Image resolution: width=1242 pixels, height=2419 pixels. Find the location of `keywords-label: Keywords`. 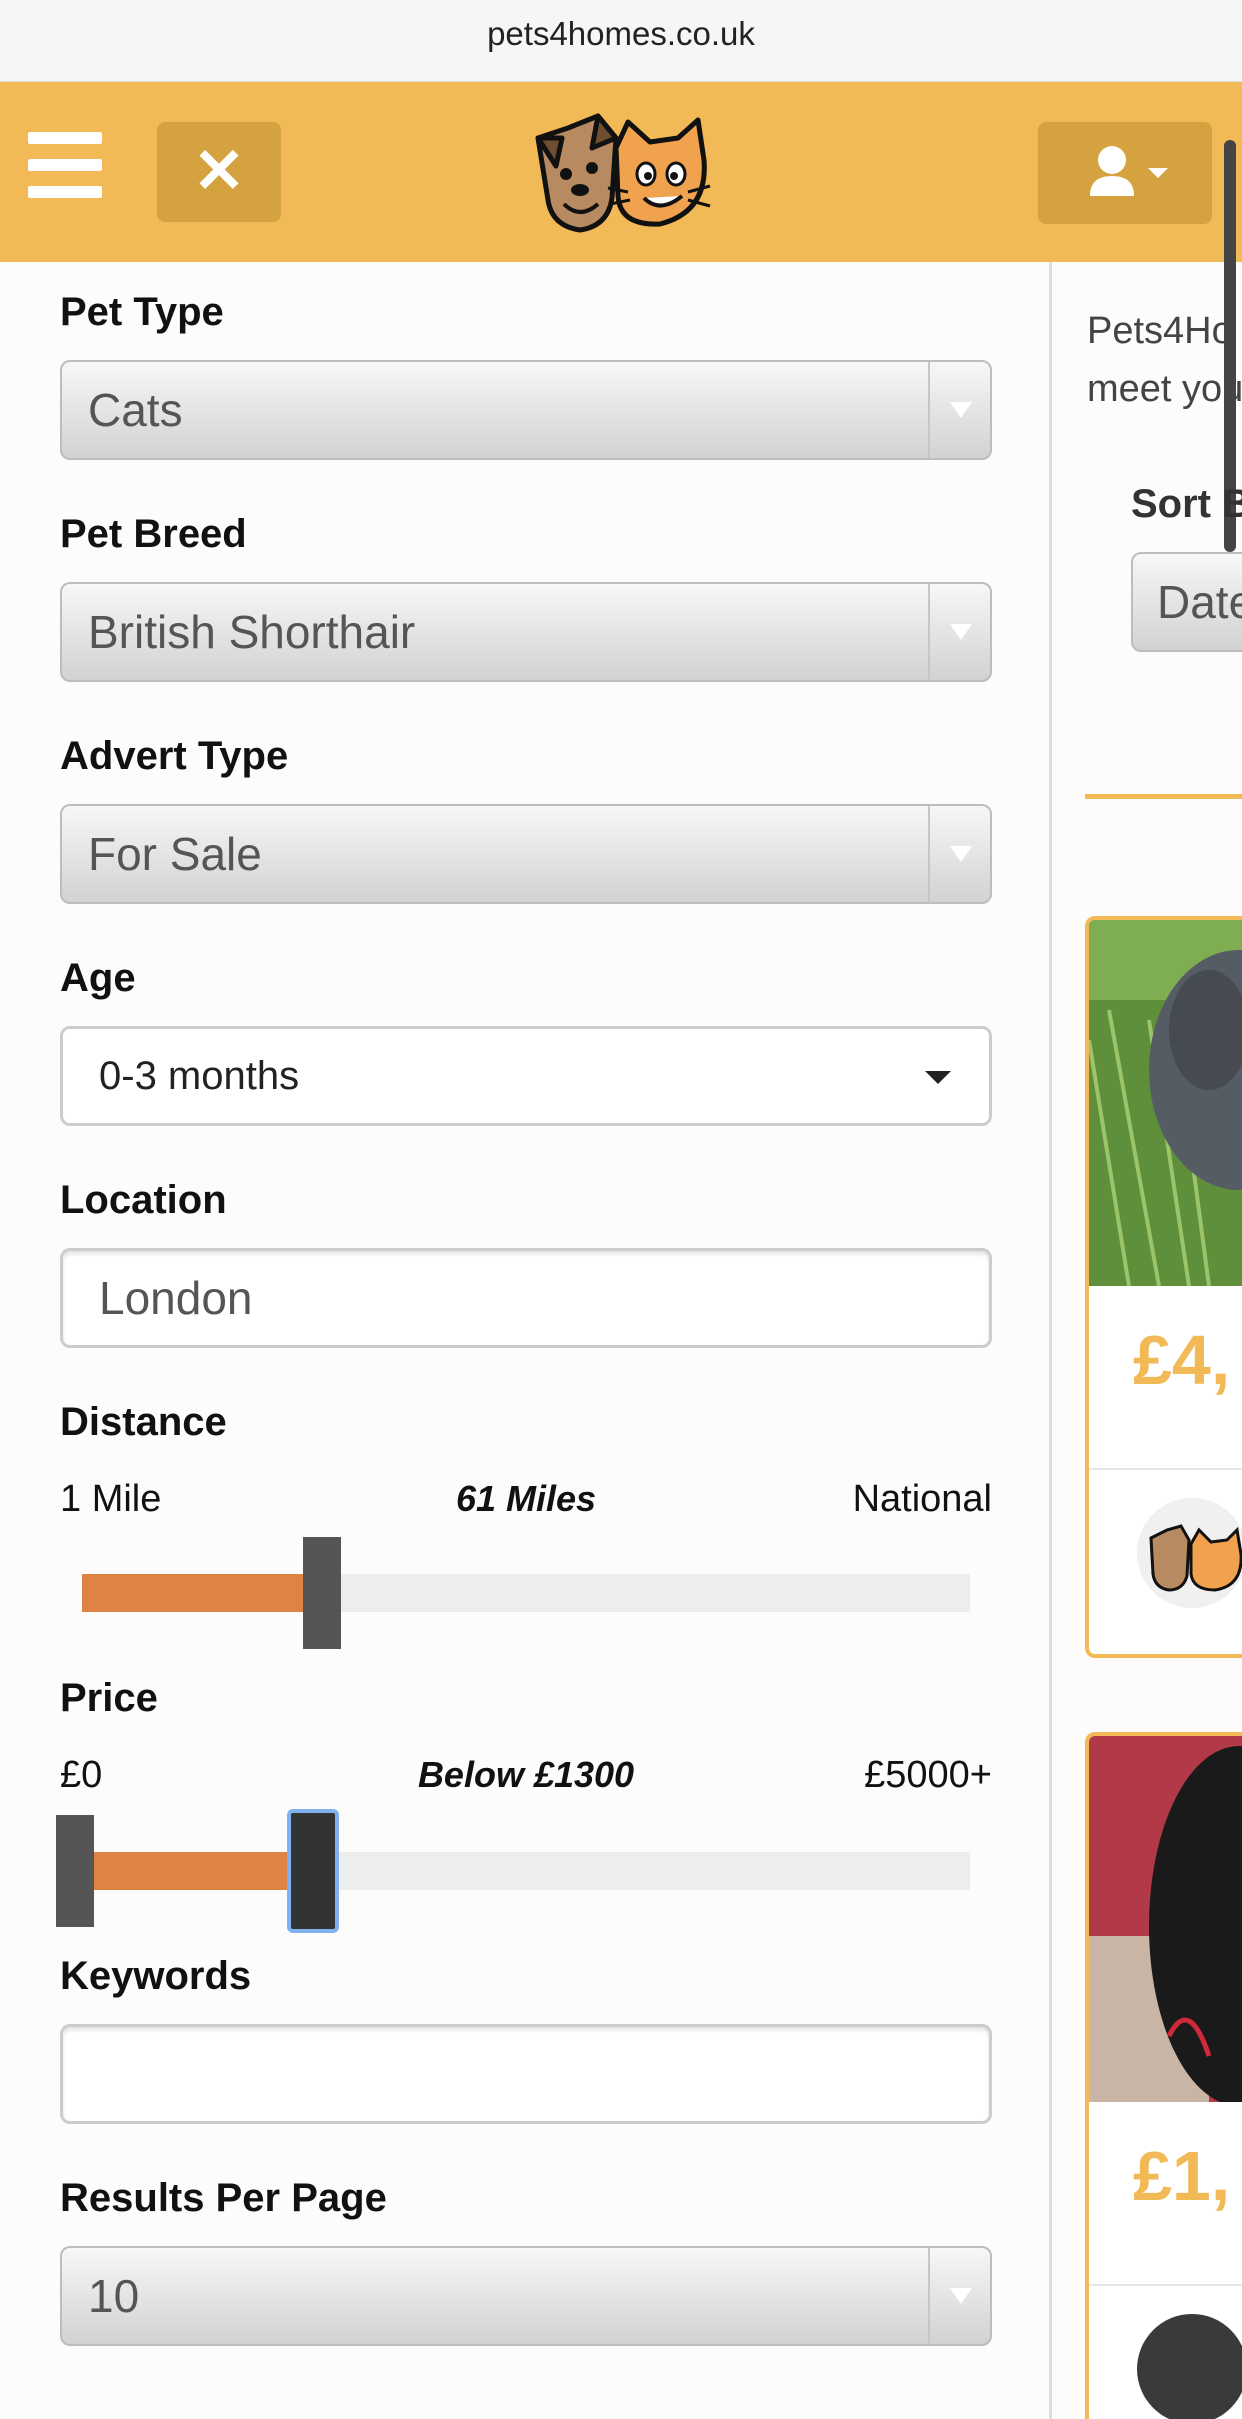

keywords-label: Keywords is located at coordinates (156, 1976).